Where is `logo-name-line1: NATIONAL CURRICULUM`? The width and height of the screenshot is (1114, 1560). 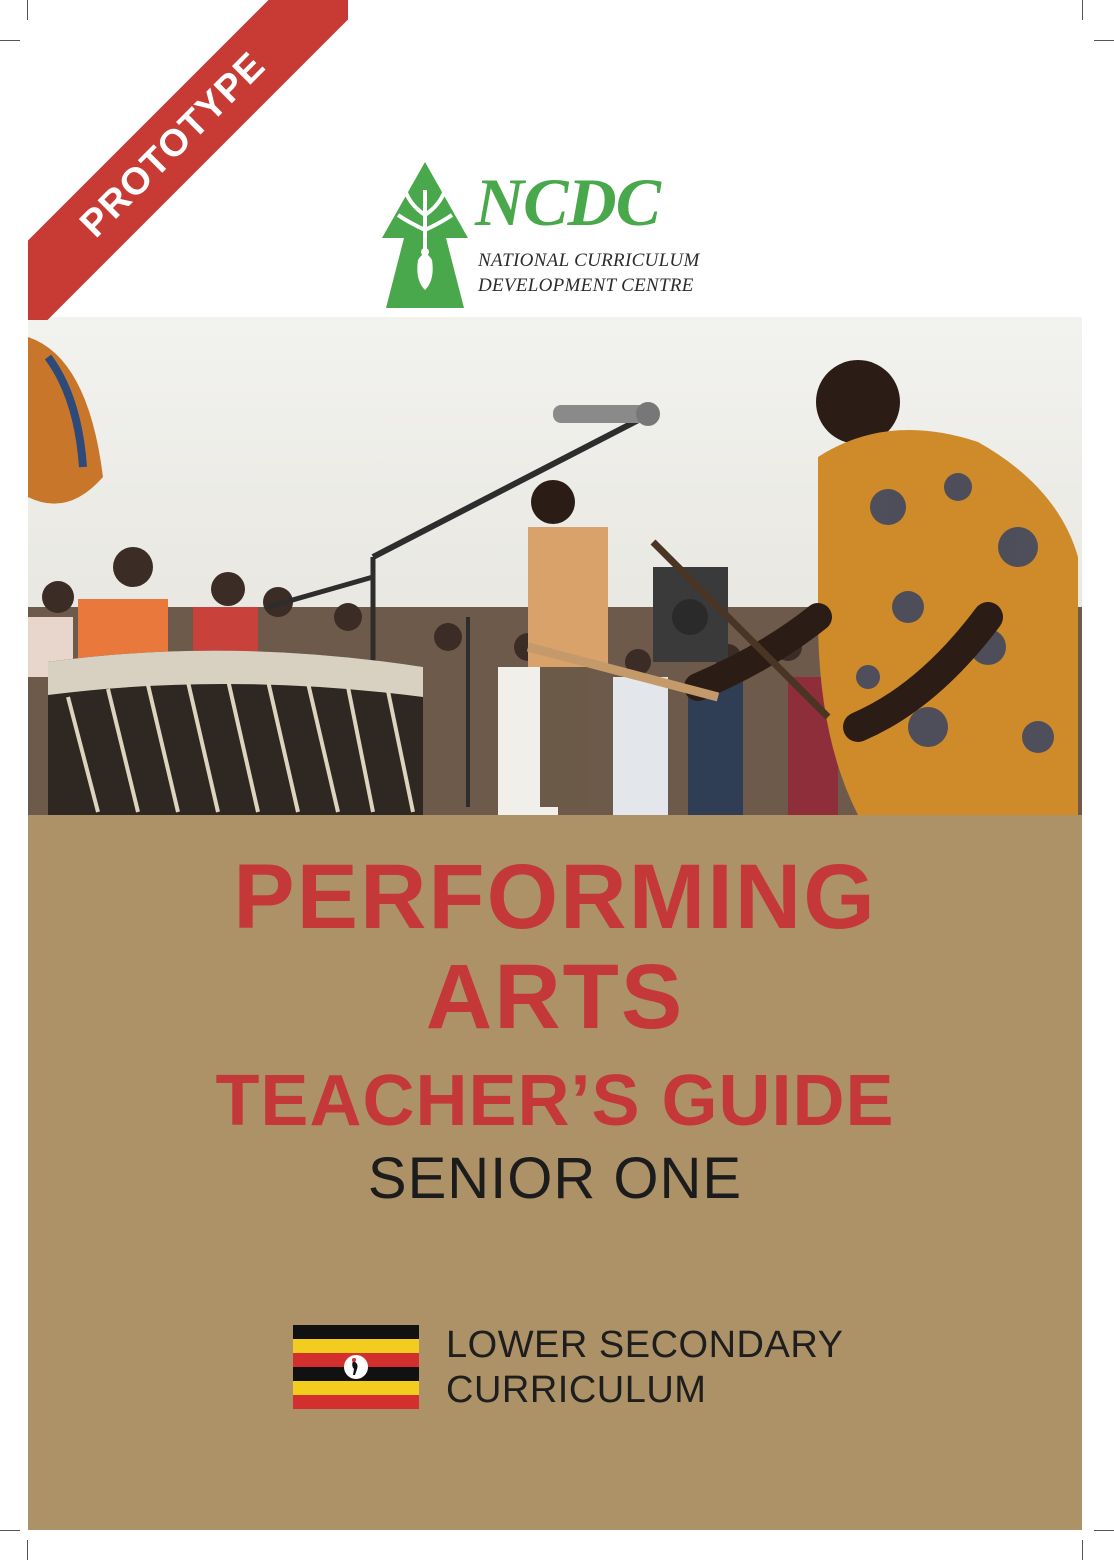
logo-name-line1: NATIONAL CURRICULUM is located at coordinates (589, 260).